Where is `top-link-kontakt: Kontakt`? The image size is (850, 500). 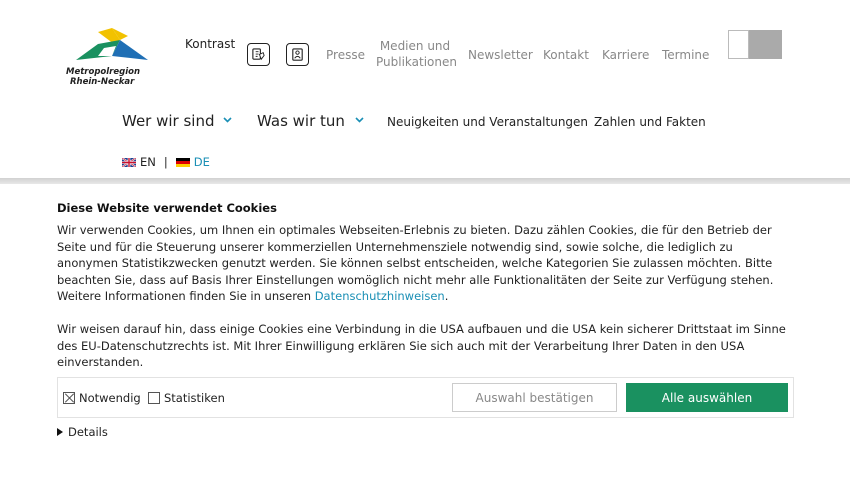
top-link-kontakt: Kontakt is located at coordinates (566, 55).